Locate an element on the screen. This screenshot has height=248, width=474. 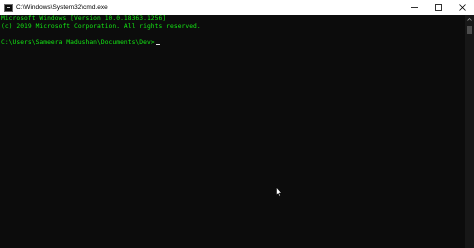
scroll-up-arrow-icon is located at coordinates (469, 19).